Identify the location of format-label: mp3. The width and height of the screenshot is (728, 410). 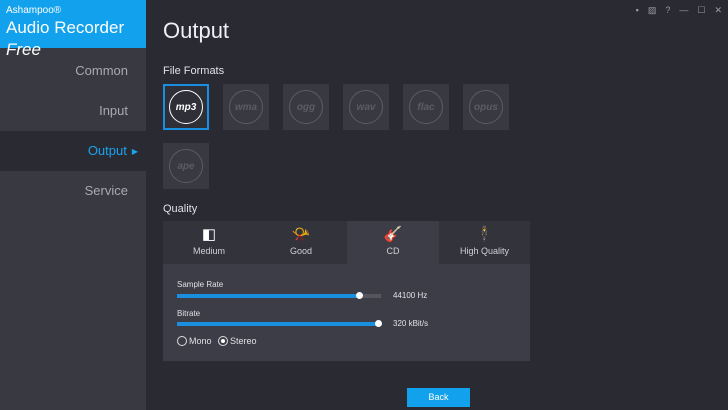
(186, 107).